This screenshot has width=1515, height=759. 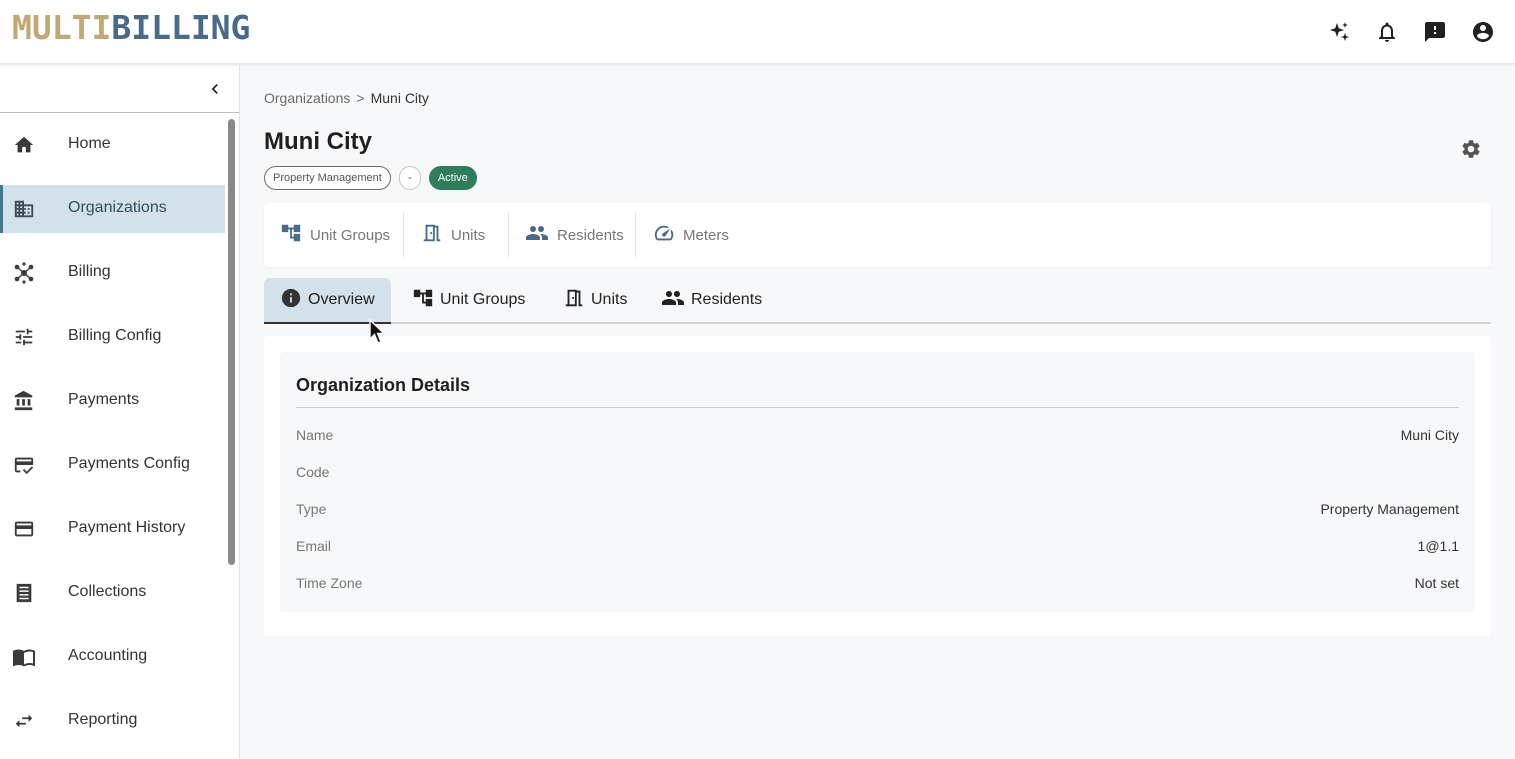 I want to click on bank-icon, so click(x=24, y=401).